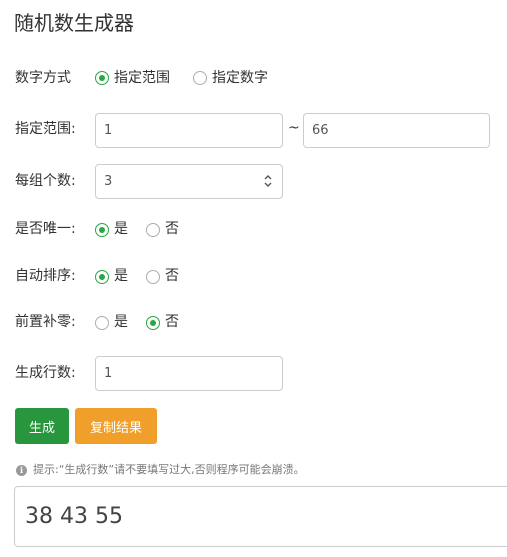 The image size is (507, 557). What do you see at coordinates (102, 78) in the screenshot?
I see `mode-range-radio` at bounding box center [102, 78].